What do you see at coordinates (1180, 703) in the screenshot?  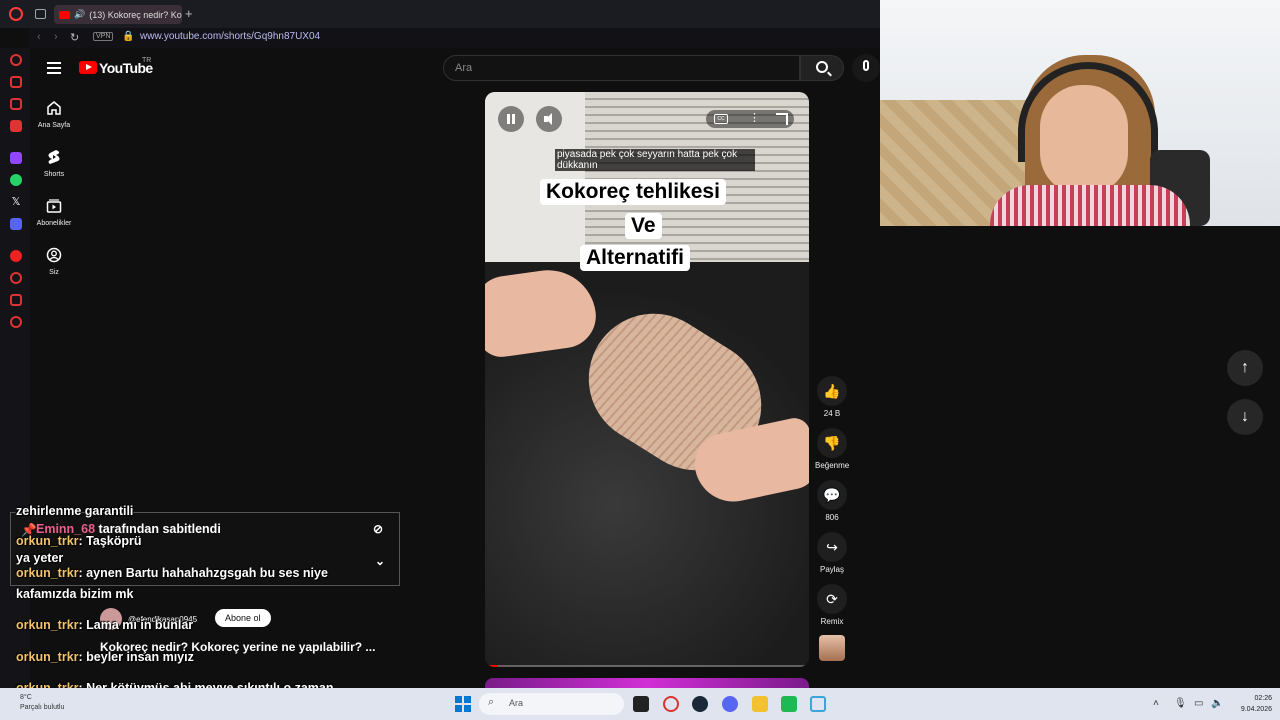 I see `microphone-tray-icon: 🎙` at bounding box center [1180, 703].